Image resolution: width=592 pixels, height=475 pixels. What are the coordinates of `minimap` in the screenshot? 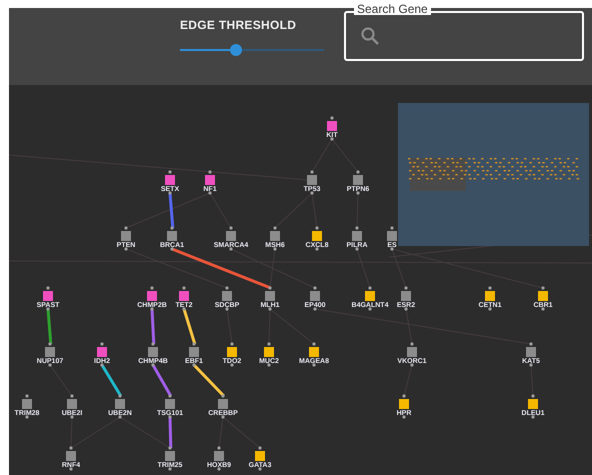 It's located at (493, 174).